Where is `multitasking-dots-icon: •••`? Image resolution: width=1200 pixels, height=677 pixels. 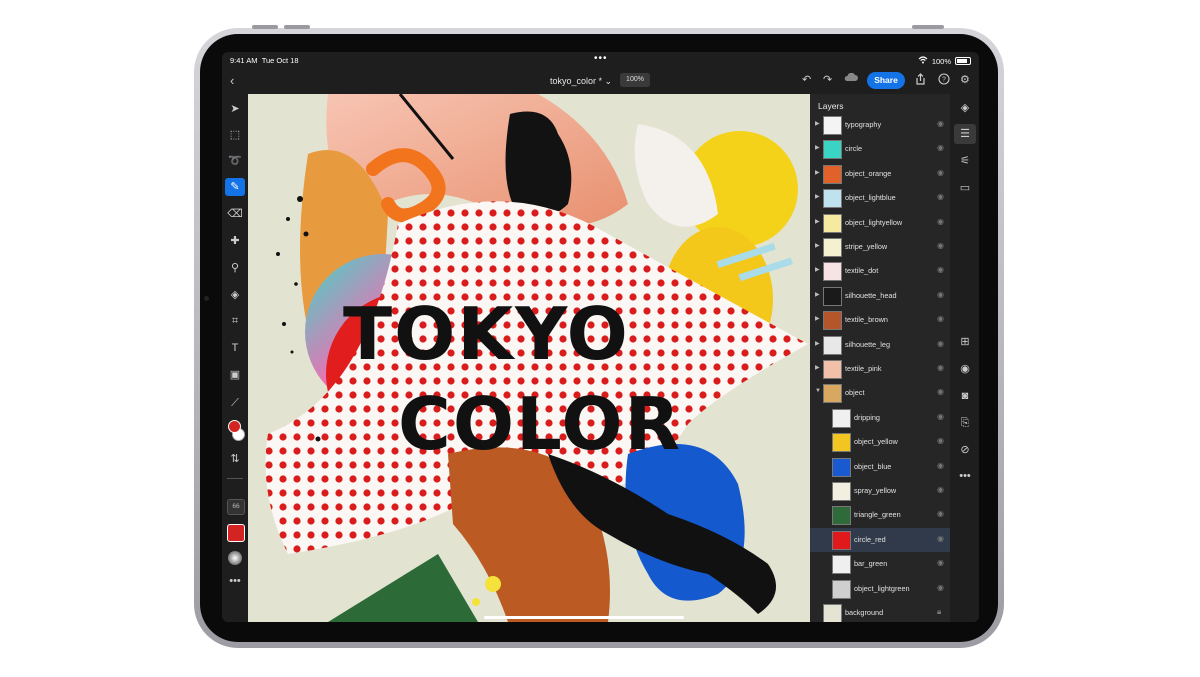 multitasking-dots-icon: ••• is located at coordinates (601, 58).